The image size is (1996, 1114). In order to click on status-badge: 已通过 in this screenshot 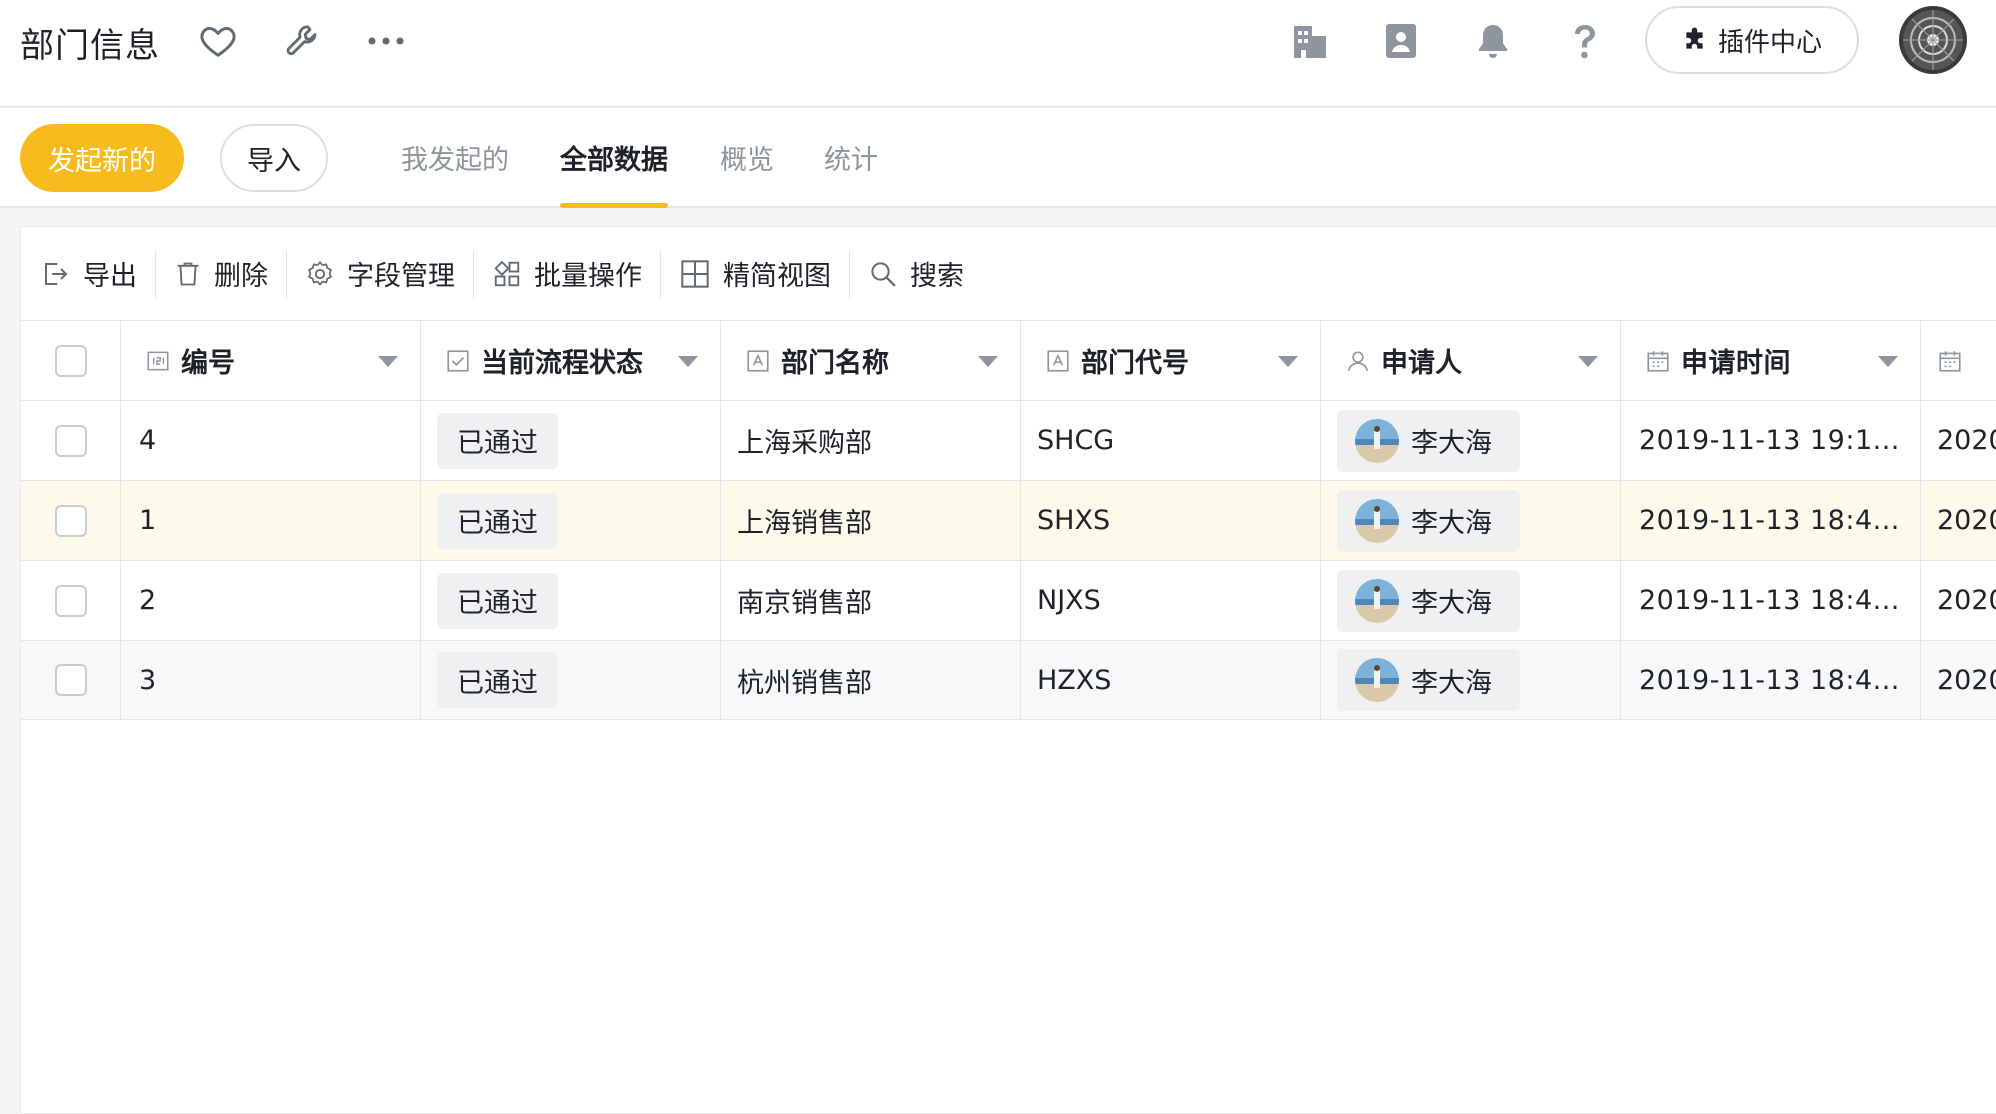, I will do `click(497, 600)`.